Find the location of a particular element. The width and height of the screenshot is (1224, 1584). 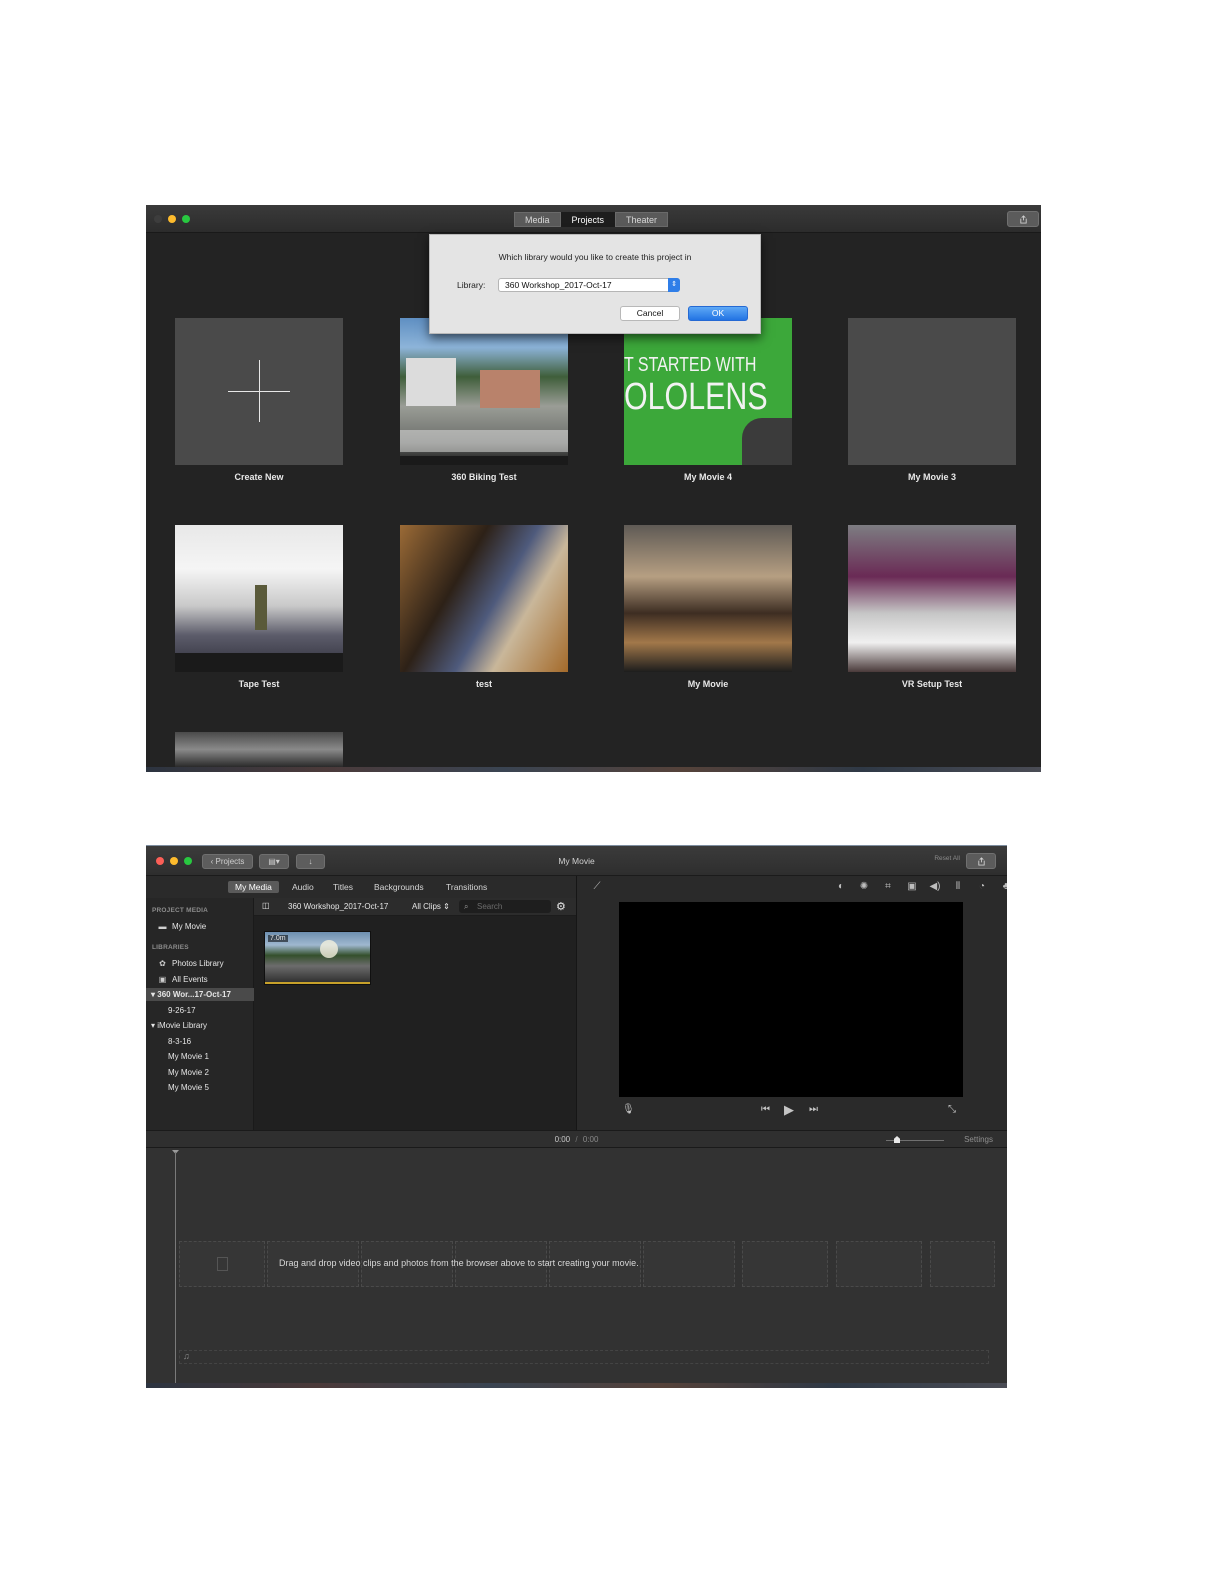

color-balance-icon: ◐ is located at coordinates (841, 887).